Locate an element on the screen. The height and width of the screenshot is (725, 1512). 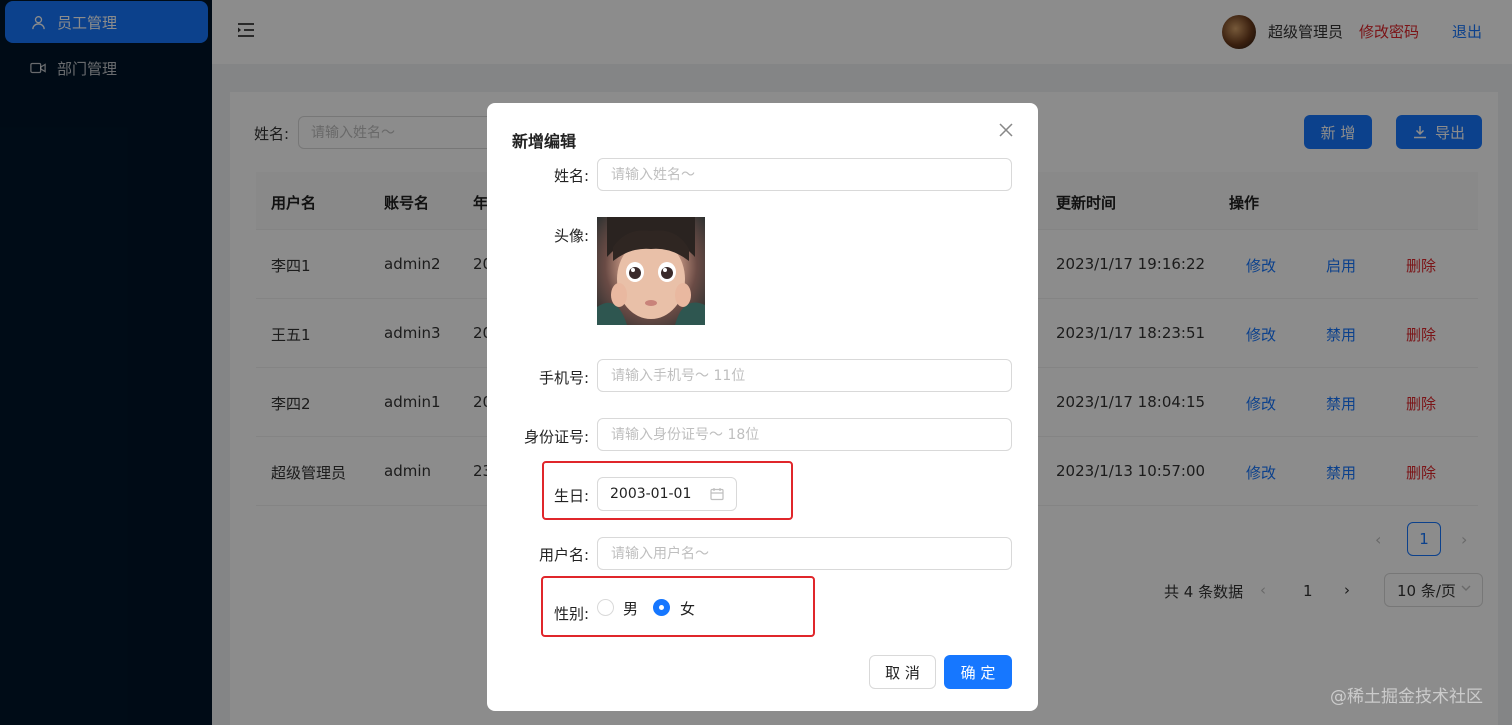
gender-female-label: 女 is located at coordinates (687, 608).